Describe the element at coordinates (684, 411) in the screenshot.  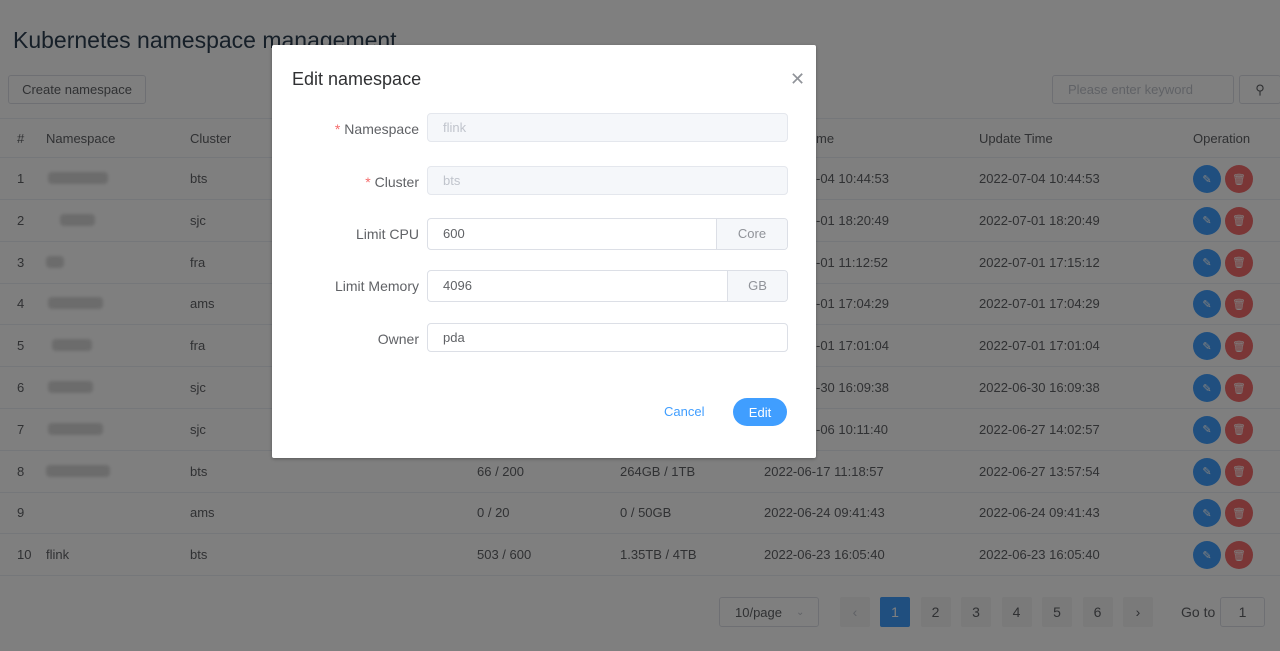
I see `cancel-button: Cancel` at that location.